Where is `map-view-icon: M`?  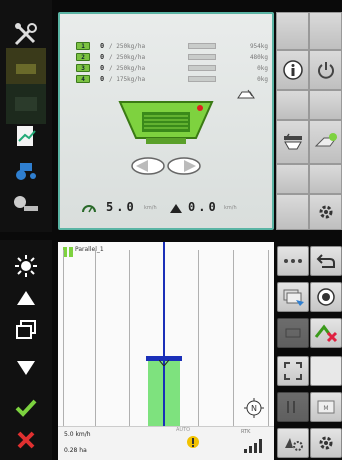 map-view-icon: M is located at coordinates (326, 407).